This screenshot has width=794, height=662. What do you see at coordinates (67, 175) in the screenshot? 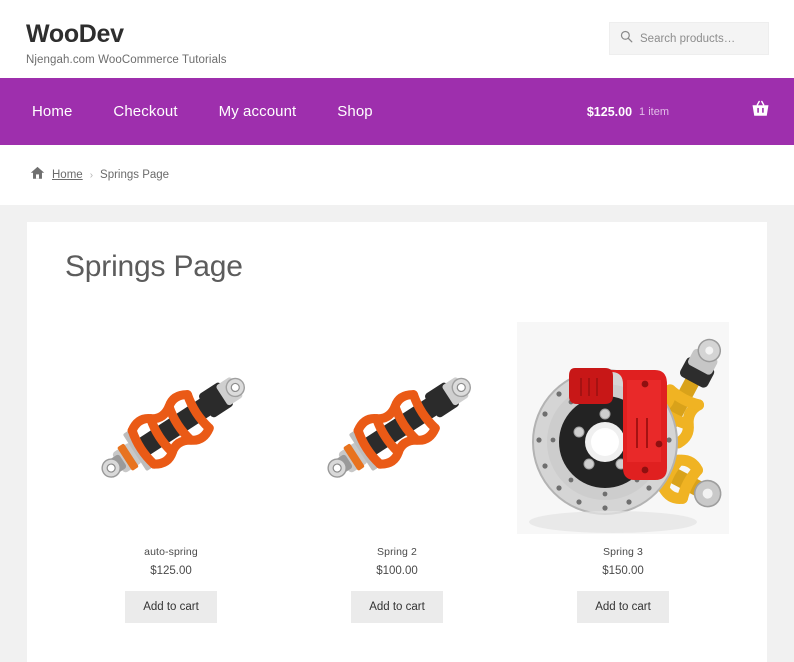
I see `breadcrumb-home-link: Home` at bounding box center [67, 175].